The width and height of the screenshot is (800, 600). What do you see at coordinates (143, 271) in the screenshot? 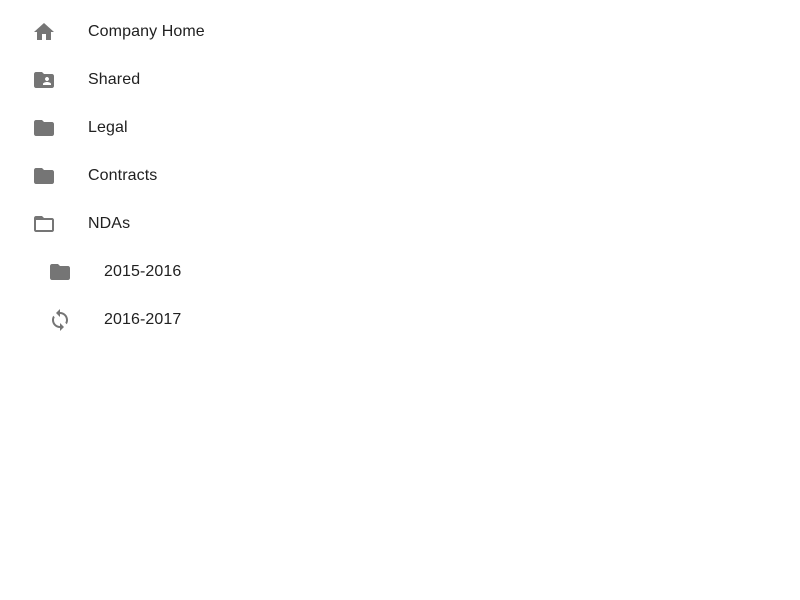
I see `tree-item-label: 2015-2016` at bounding box center [143, 271].